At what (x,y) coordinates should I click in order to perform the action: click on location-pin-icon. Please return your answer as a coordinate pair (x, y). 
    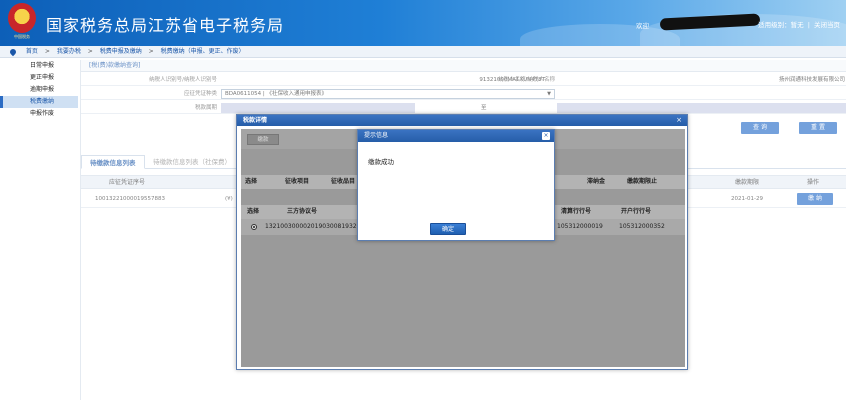
    Looking at the image, I should click on (13, 51).